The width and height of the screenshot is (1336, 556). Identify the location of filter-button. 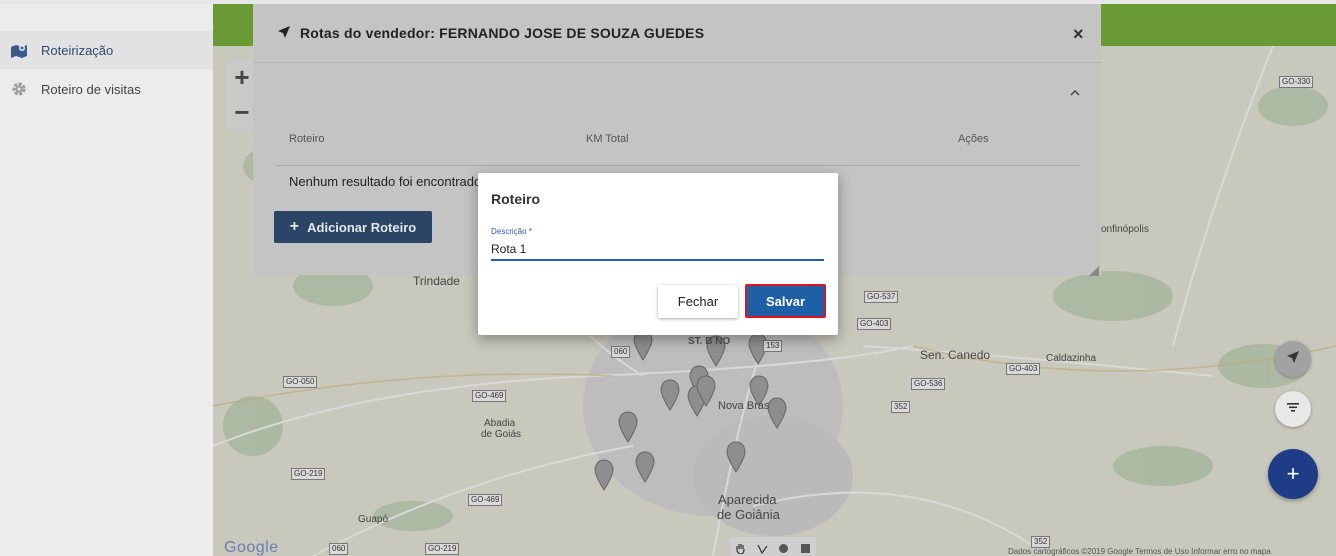
(1293, 409).